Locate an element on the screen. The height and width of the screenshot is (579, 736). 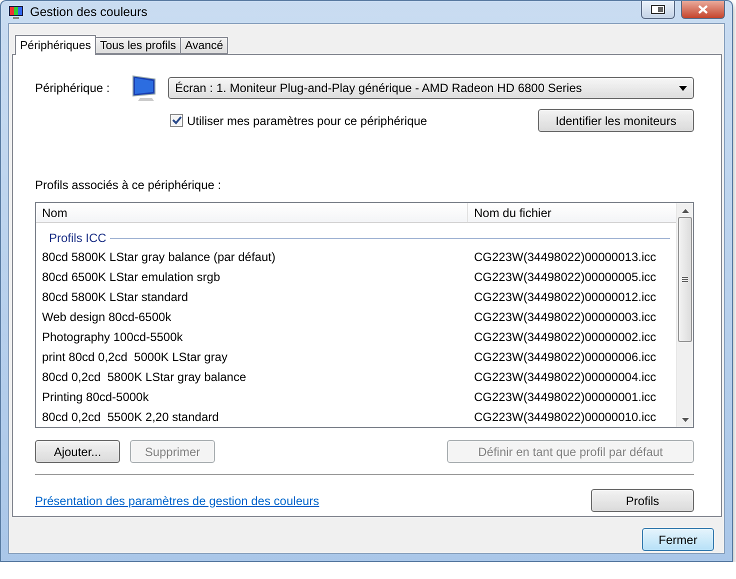
profile-name: 80cd 5800K LStar gray balance (par défaut) is located at coordinates (252, 257).